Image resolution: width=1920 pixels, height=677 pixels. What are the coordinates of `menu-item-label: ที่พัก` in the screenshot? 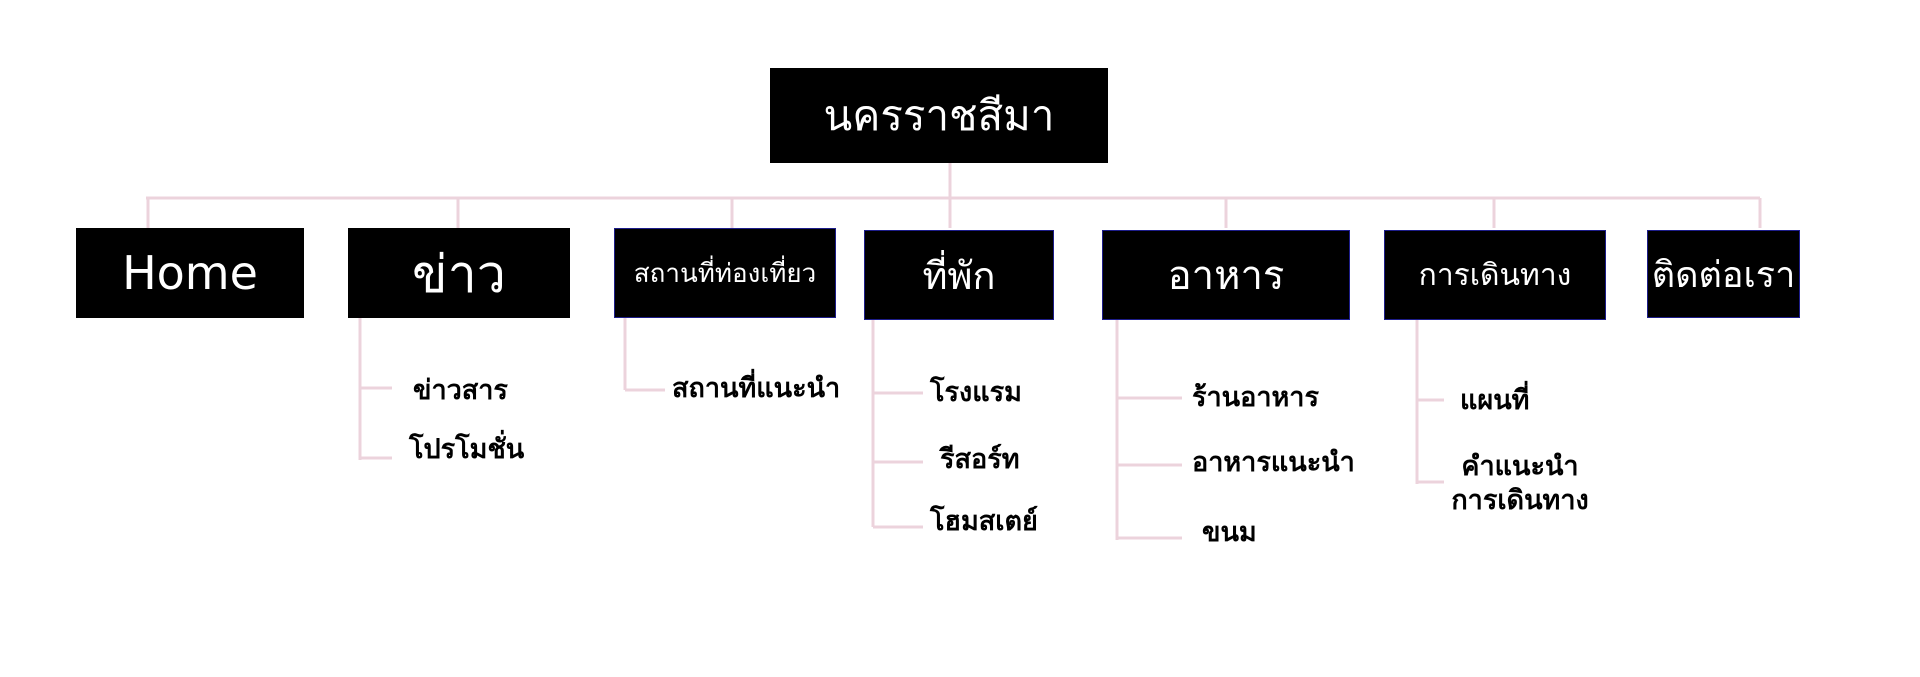 It's located at (959, 275).